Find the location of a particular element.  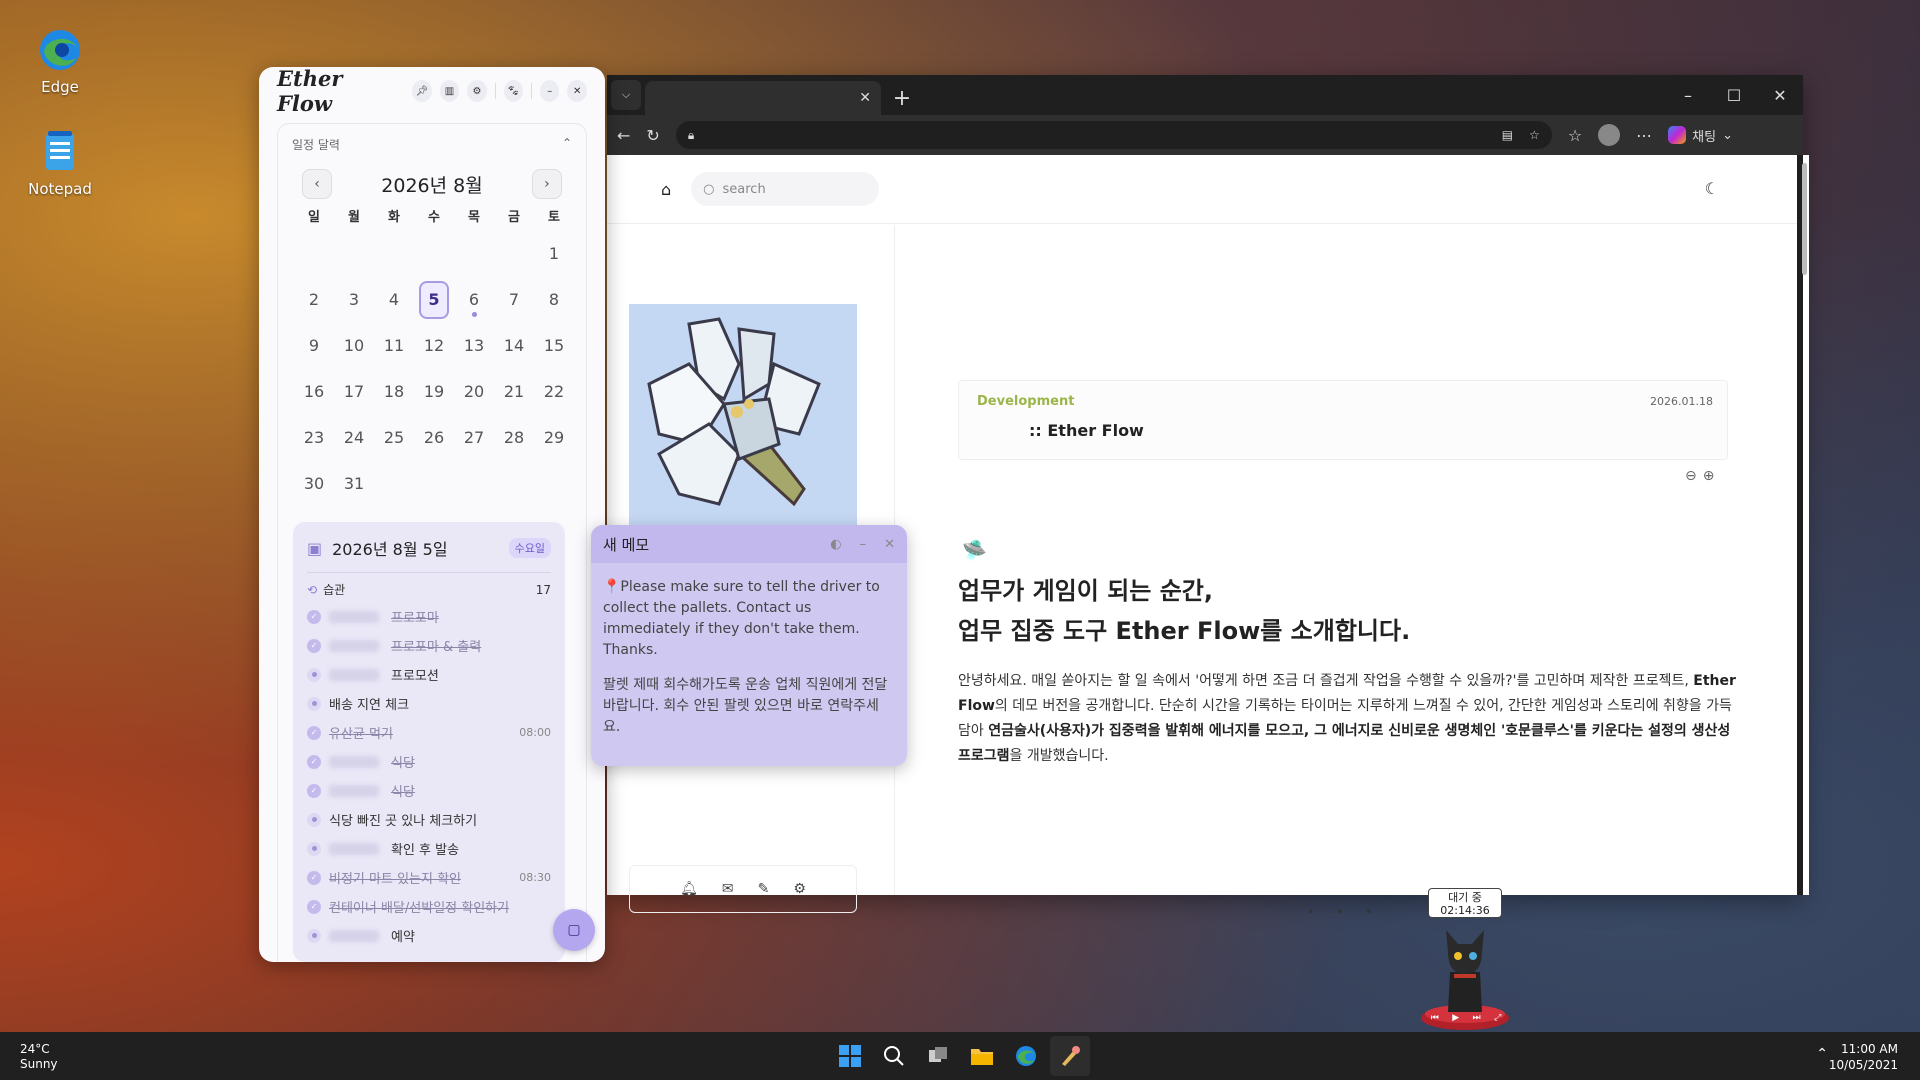

calendar-day: 9 is located at coordinates (314, 346).